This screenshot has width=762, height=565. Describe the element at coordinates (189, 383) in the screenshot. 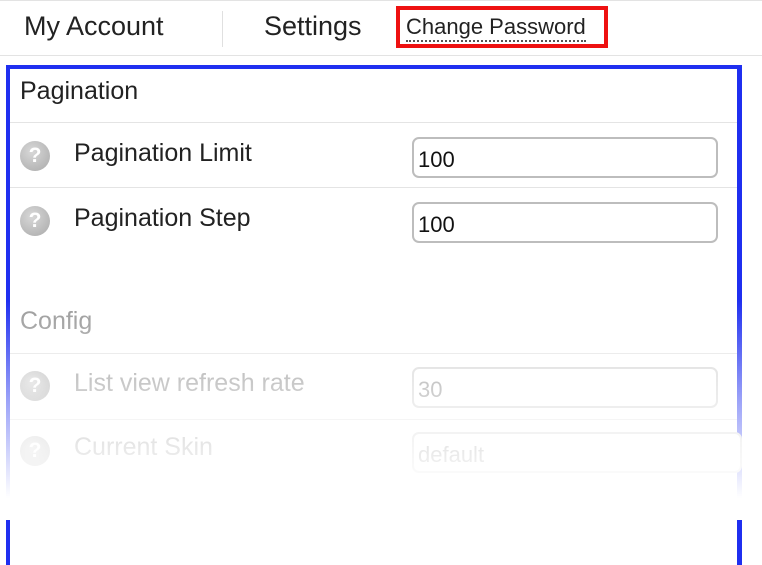

I see `list-view-refresh-rate-label: List view refresh rate` at that location.